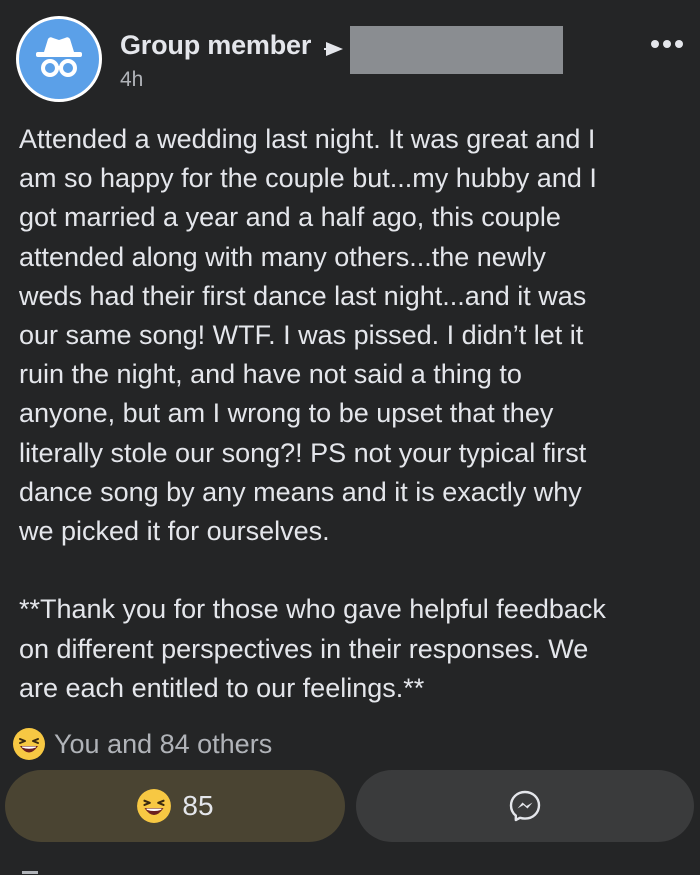  What do you see at coordinates (198, 805) in the screenshot?
I see `reaction-count: 85` at bounding box center [198, 805].